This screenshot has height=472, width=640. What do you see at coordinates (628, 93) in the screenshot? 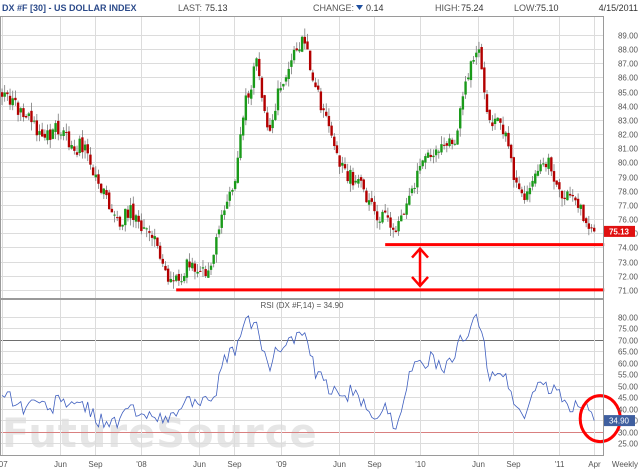
I see `price-y-tick-label: 85.00` at bounding box center [628, 93].